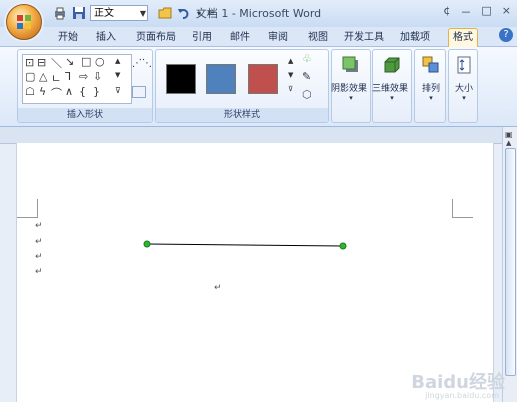 Image resolution: width=517 pixels, height=402 pixels. What do you see at coordinates (97, 76) in the screenshot?
I see `down-arrow-shape-icon: ⇩` at bounding box center [97, 76].